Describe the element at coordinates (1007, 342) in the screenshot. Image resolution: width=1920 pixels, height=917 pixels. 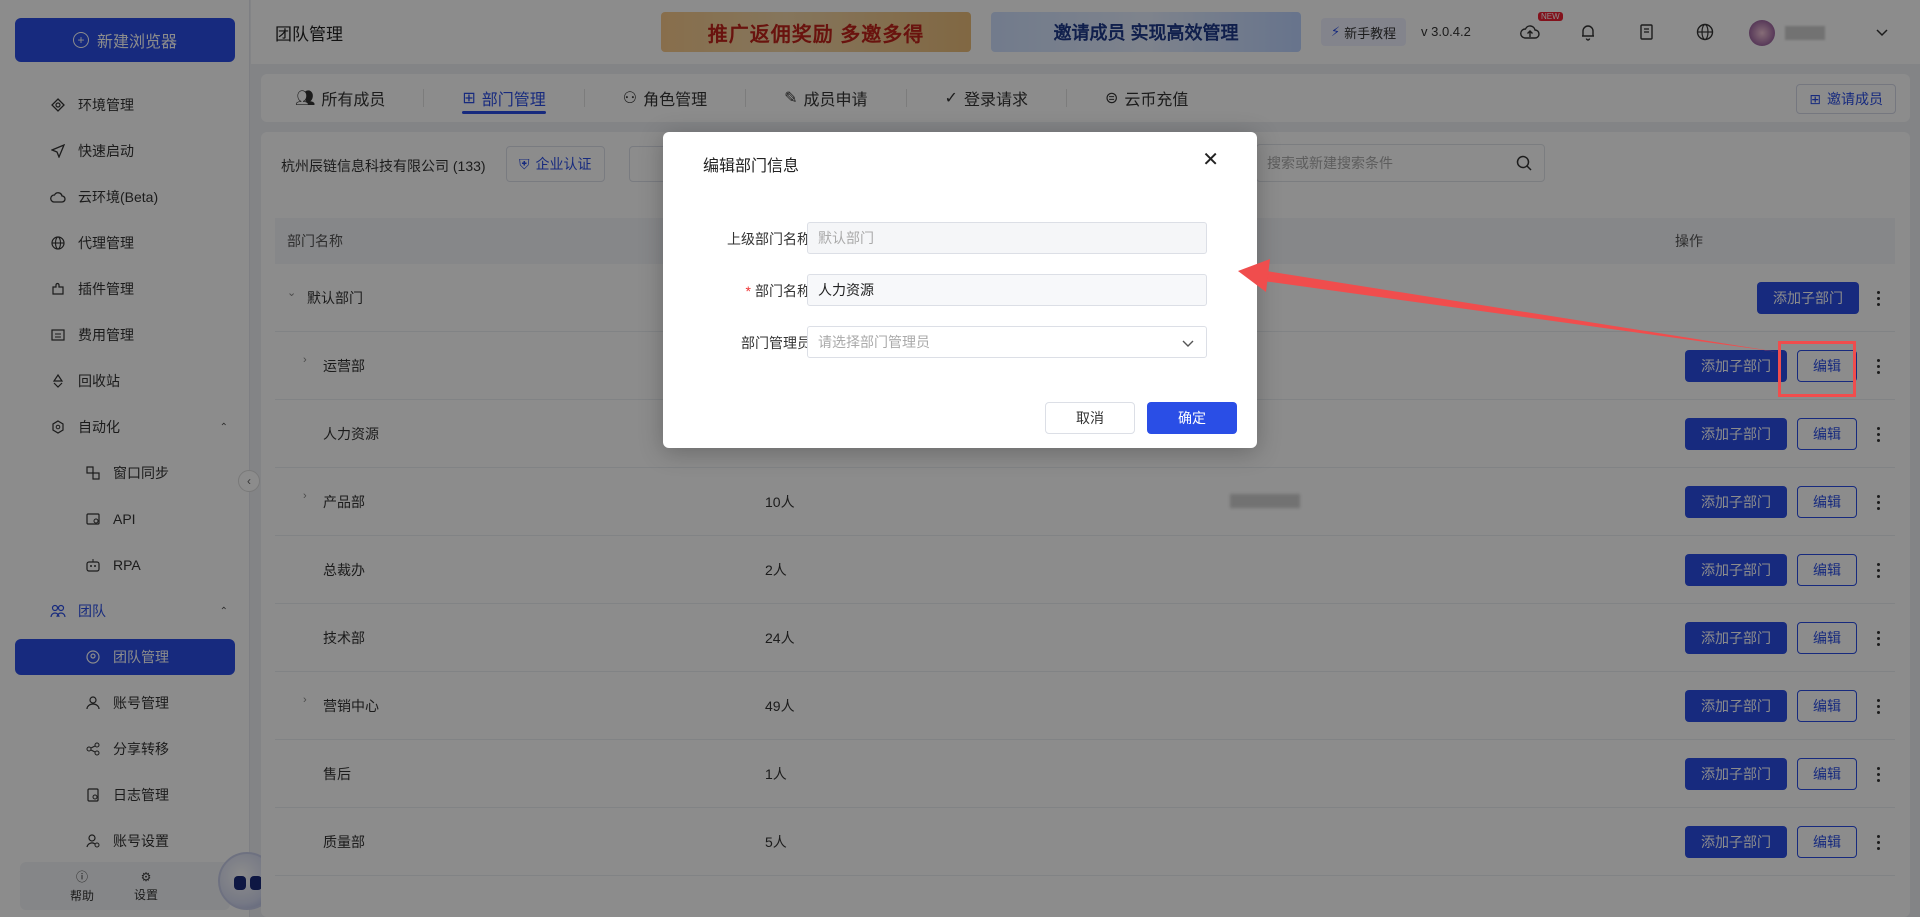
I see `dept-manager-select: 请选择部门管理员` at that location.